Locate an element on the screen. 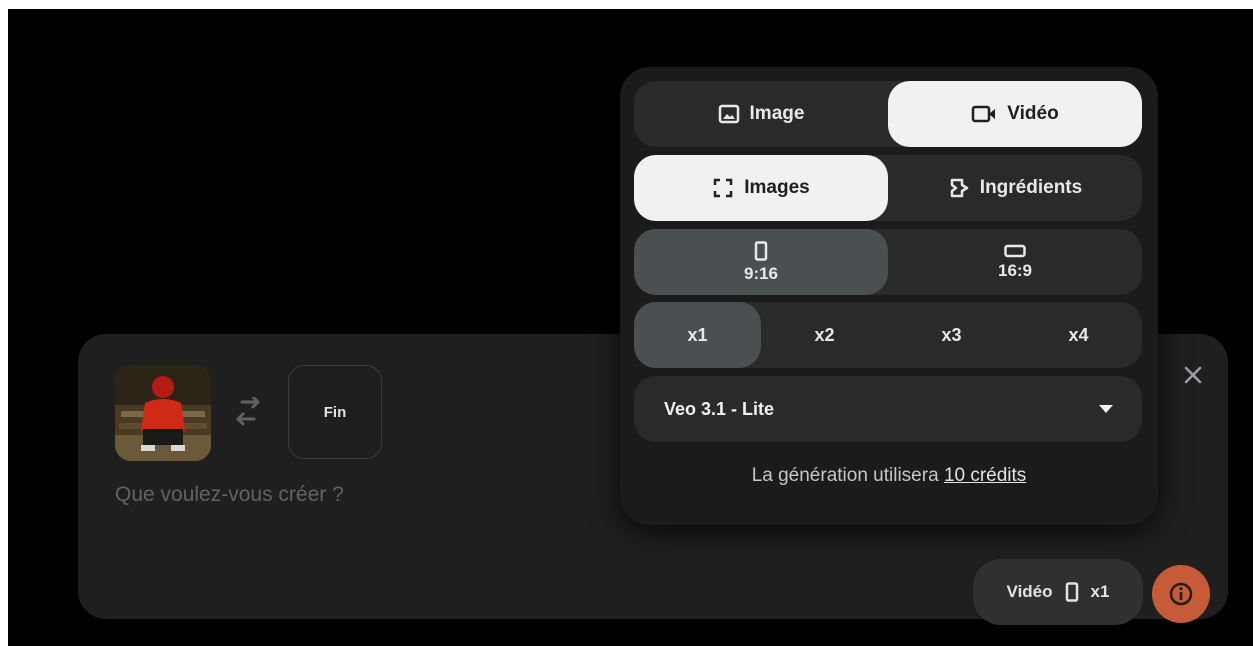  tab-video-label: Vidéo is located at coordinates (1033, 113).